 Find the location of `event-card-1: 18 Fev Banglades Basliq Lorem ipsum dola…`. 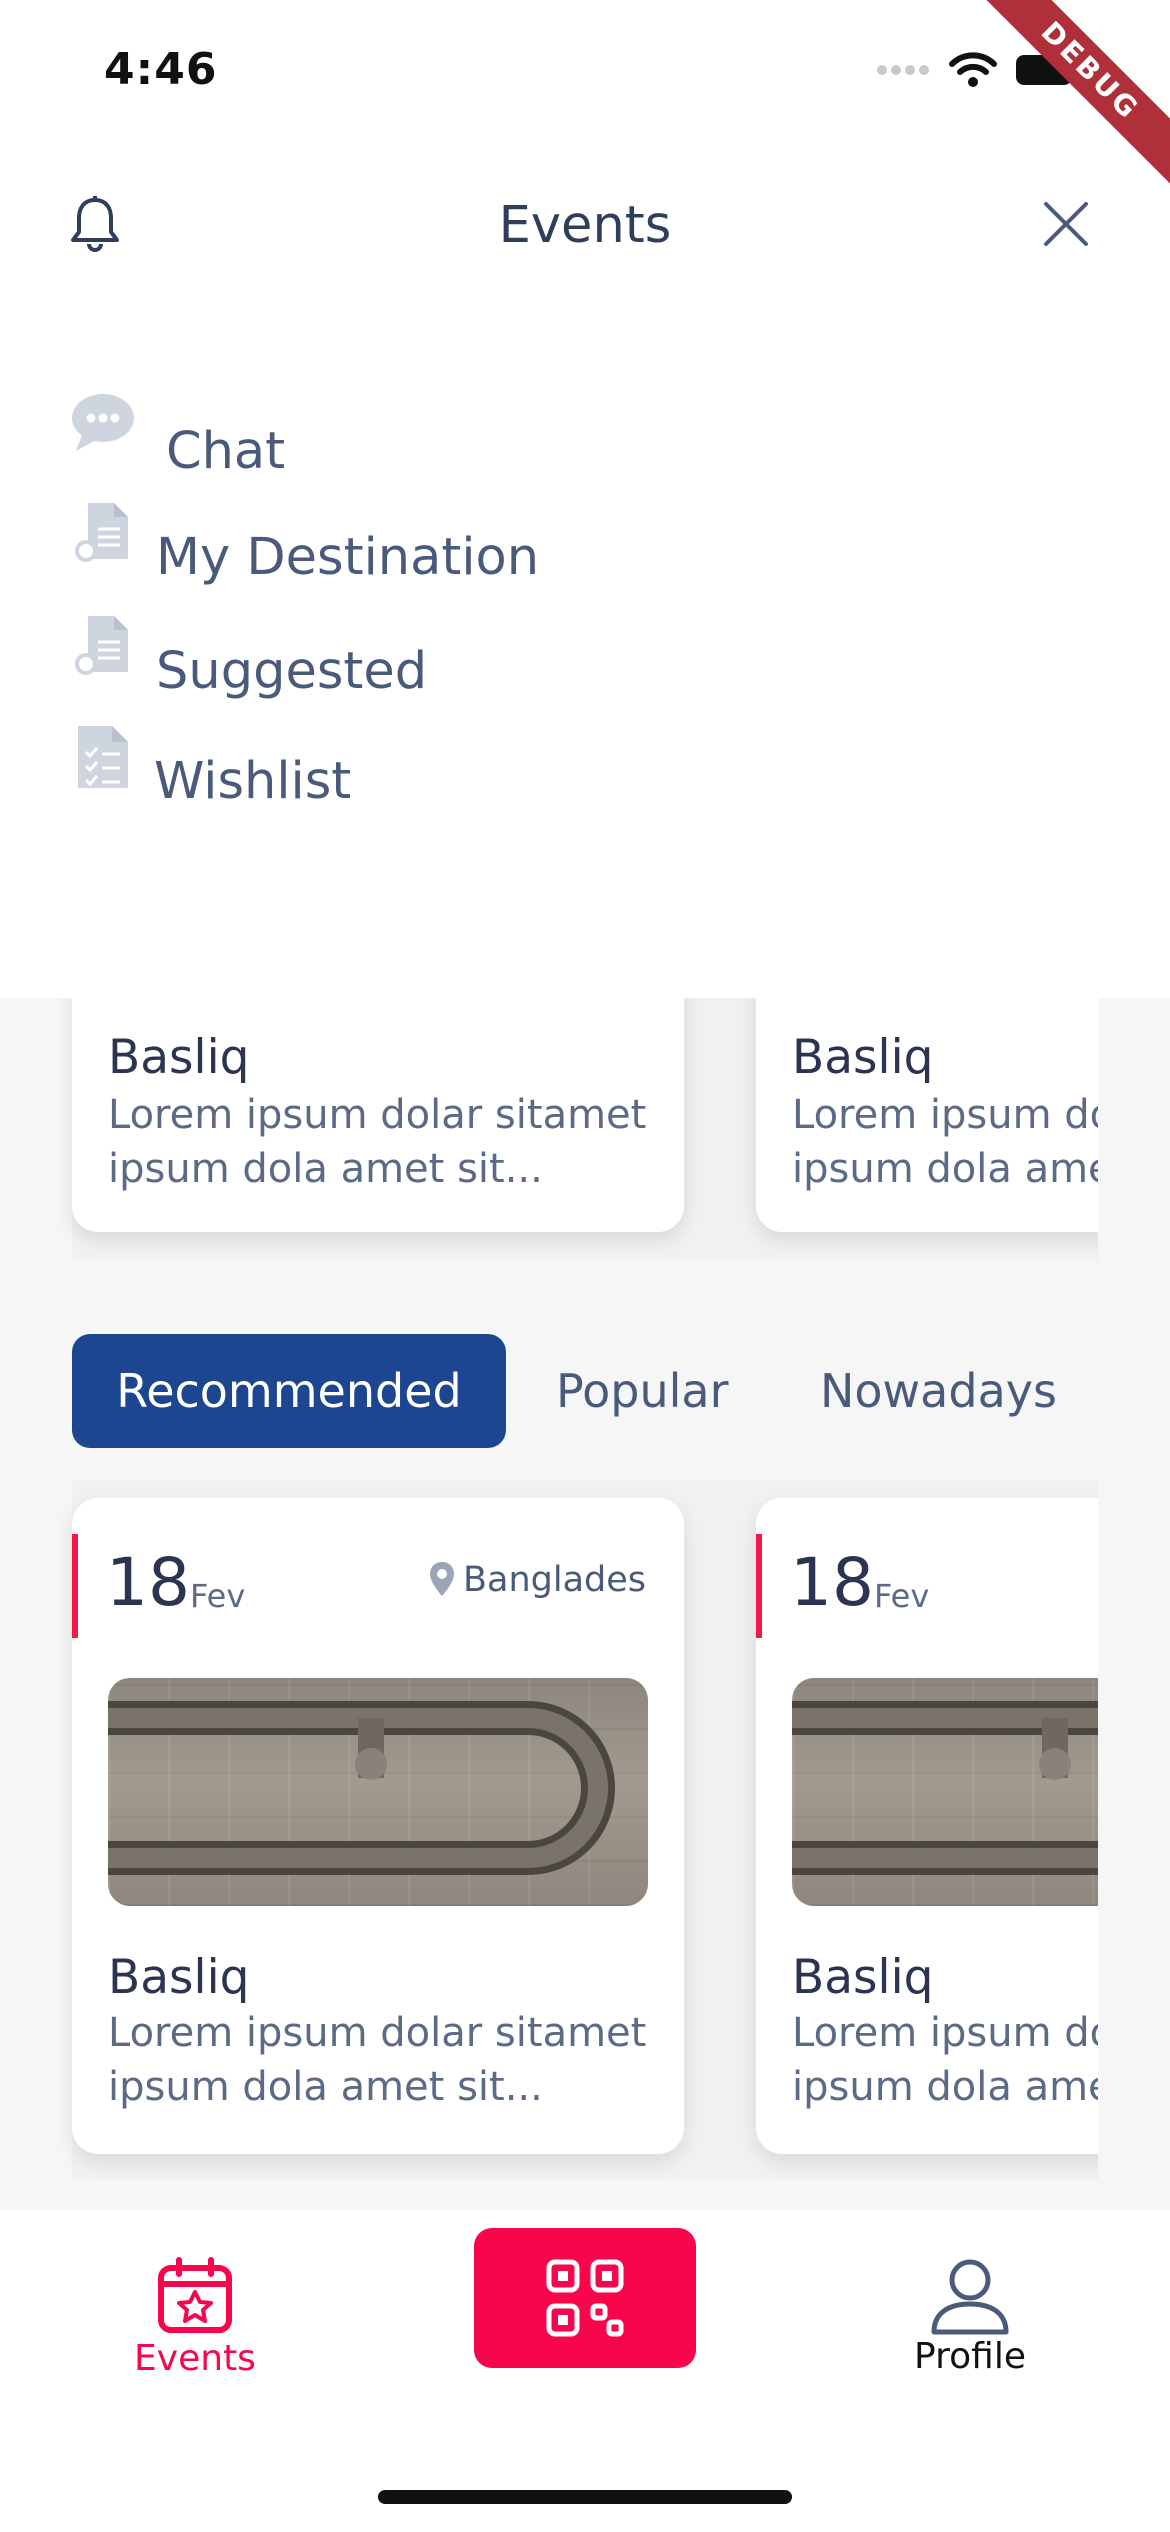

event-card-1: 18 Fev Banglades Basliq Lorem ipsum dola… is located at coordinates (378, 1826).